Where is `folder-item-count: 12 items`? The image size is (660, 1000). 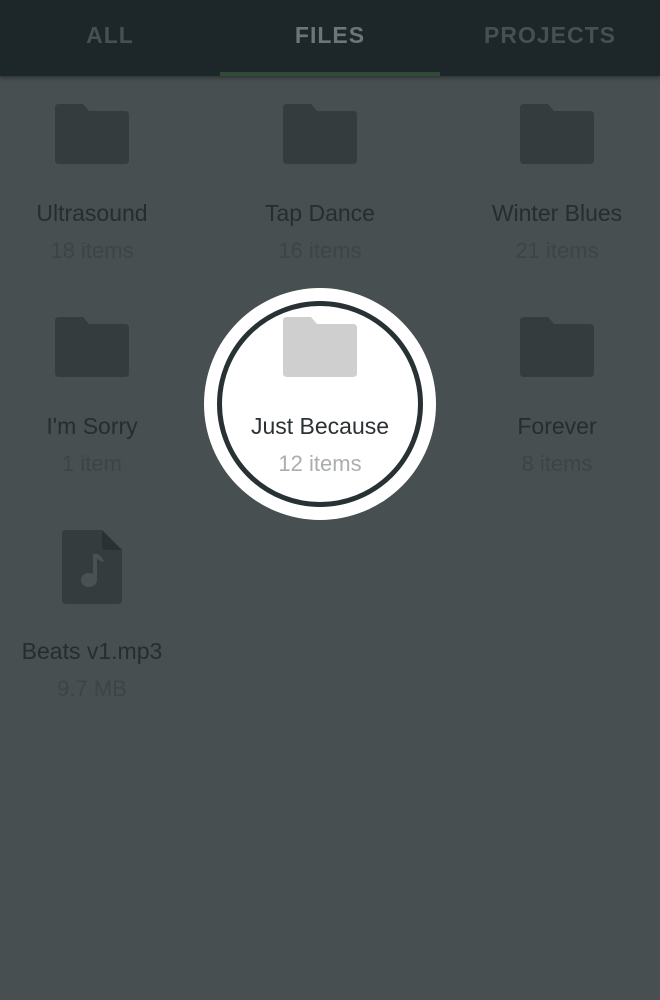 folder-item-count: 12 items is located at coordinates (320, 463).